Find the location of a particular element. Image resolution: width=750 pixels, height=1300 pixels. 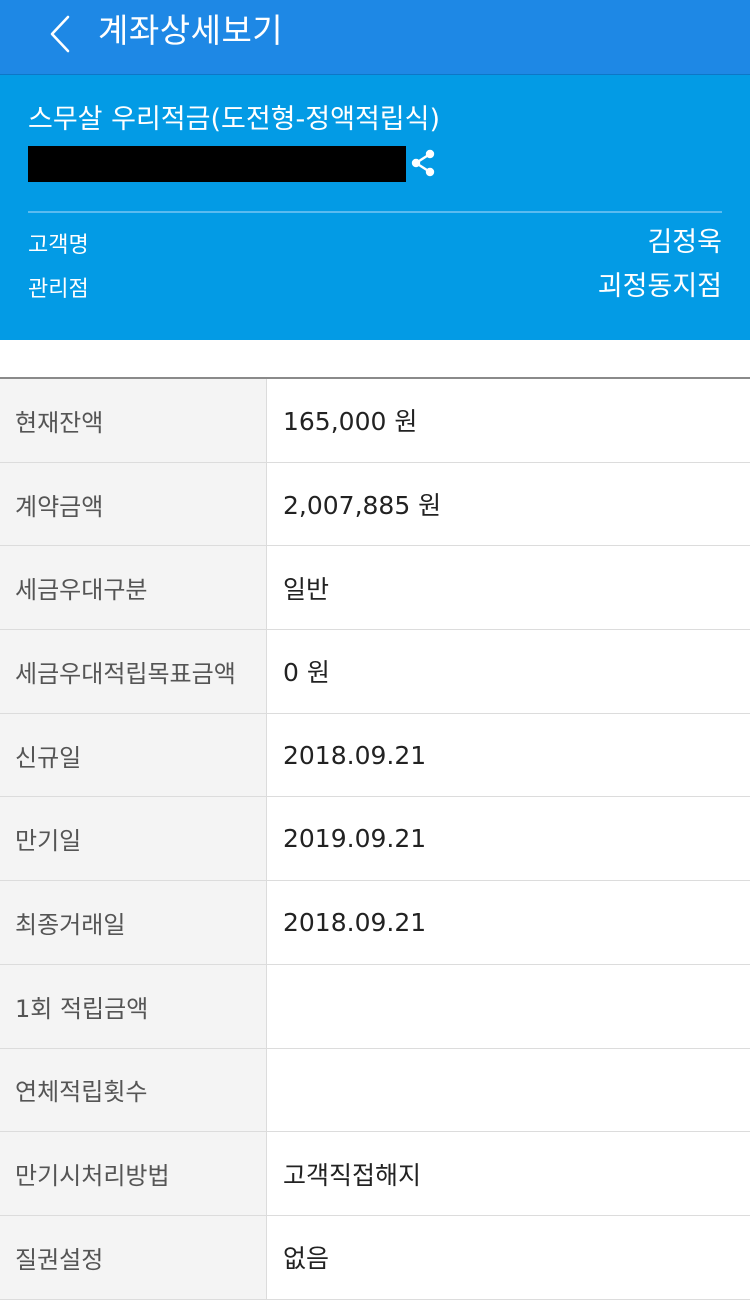

table-row: 질권설정 없음 is located at coordinates (375, 1257).